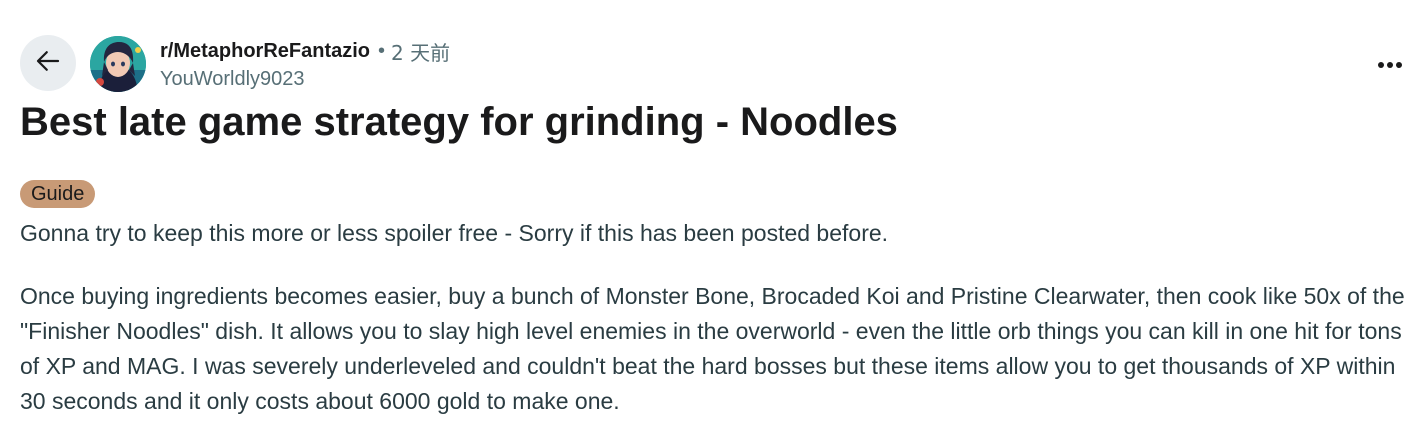  Describe the element at coordinates (265, 51) in the screenshot. I see `subreddit-link: r/MetaphorReFantazio` at that location.